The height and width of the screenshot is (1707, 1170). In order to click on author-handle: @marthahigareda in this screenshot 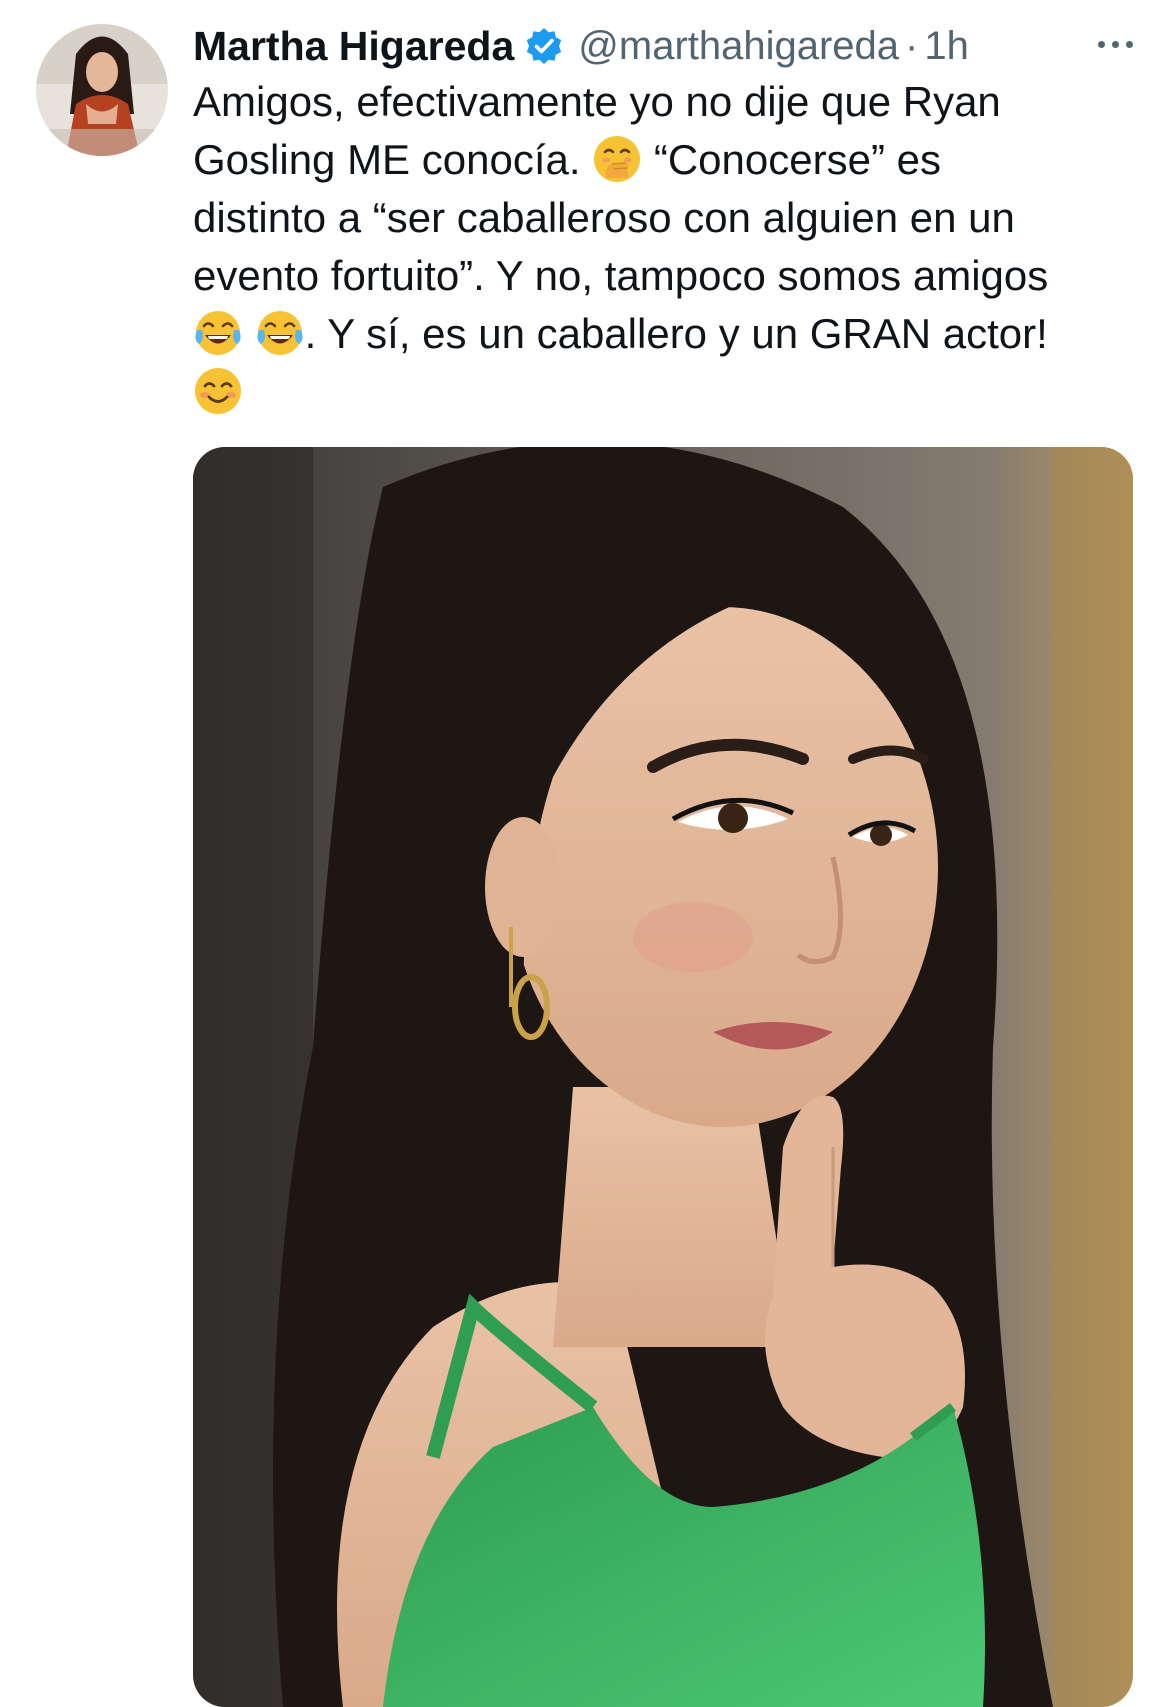, I will do `click(738, 46)`.